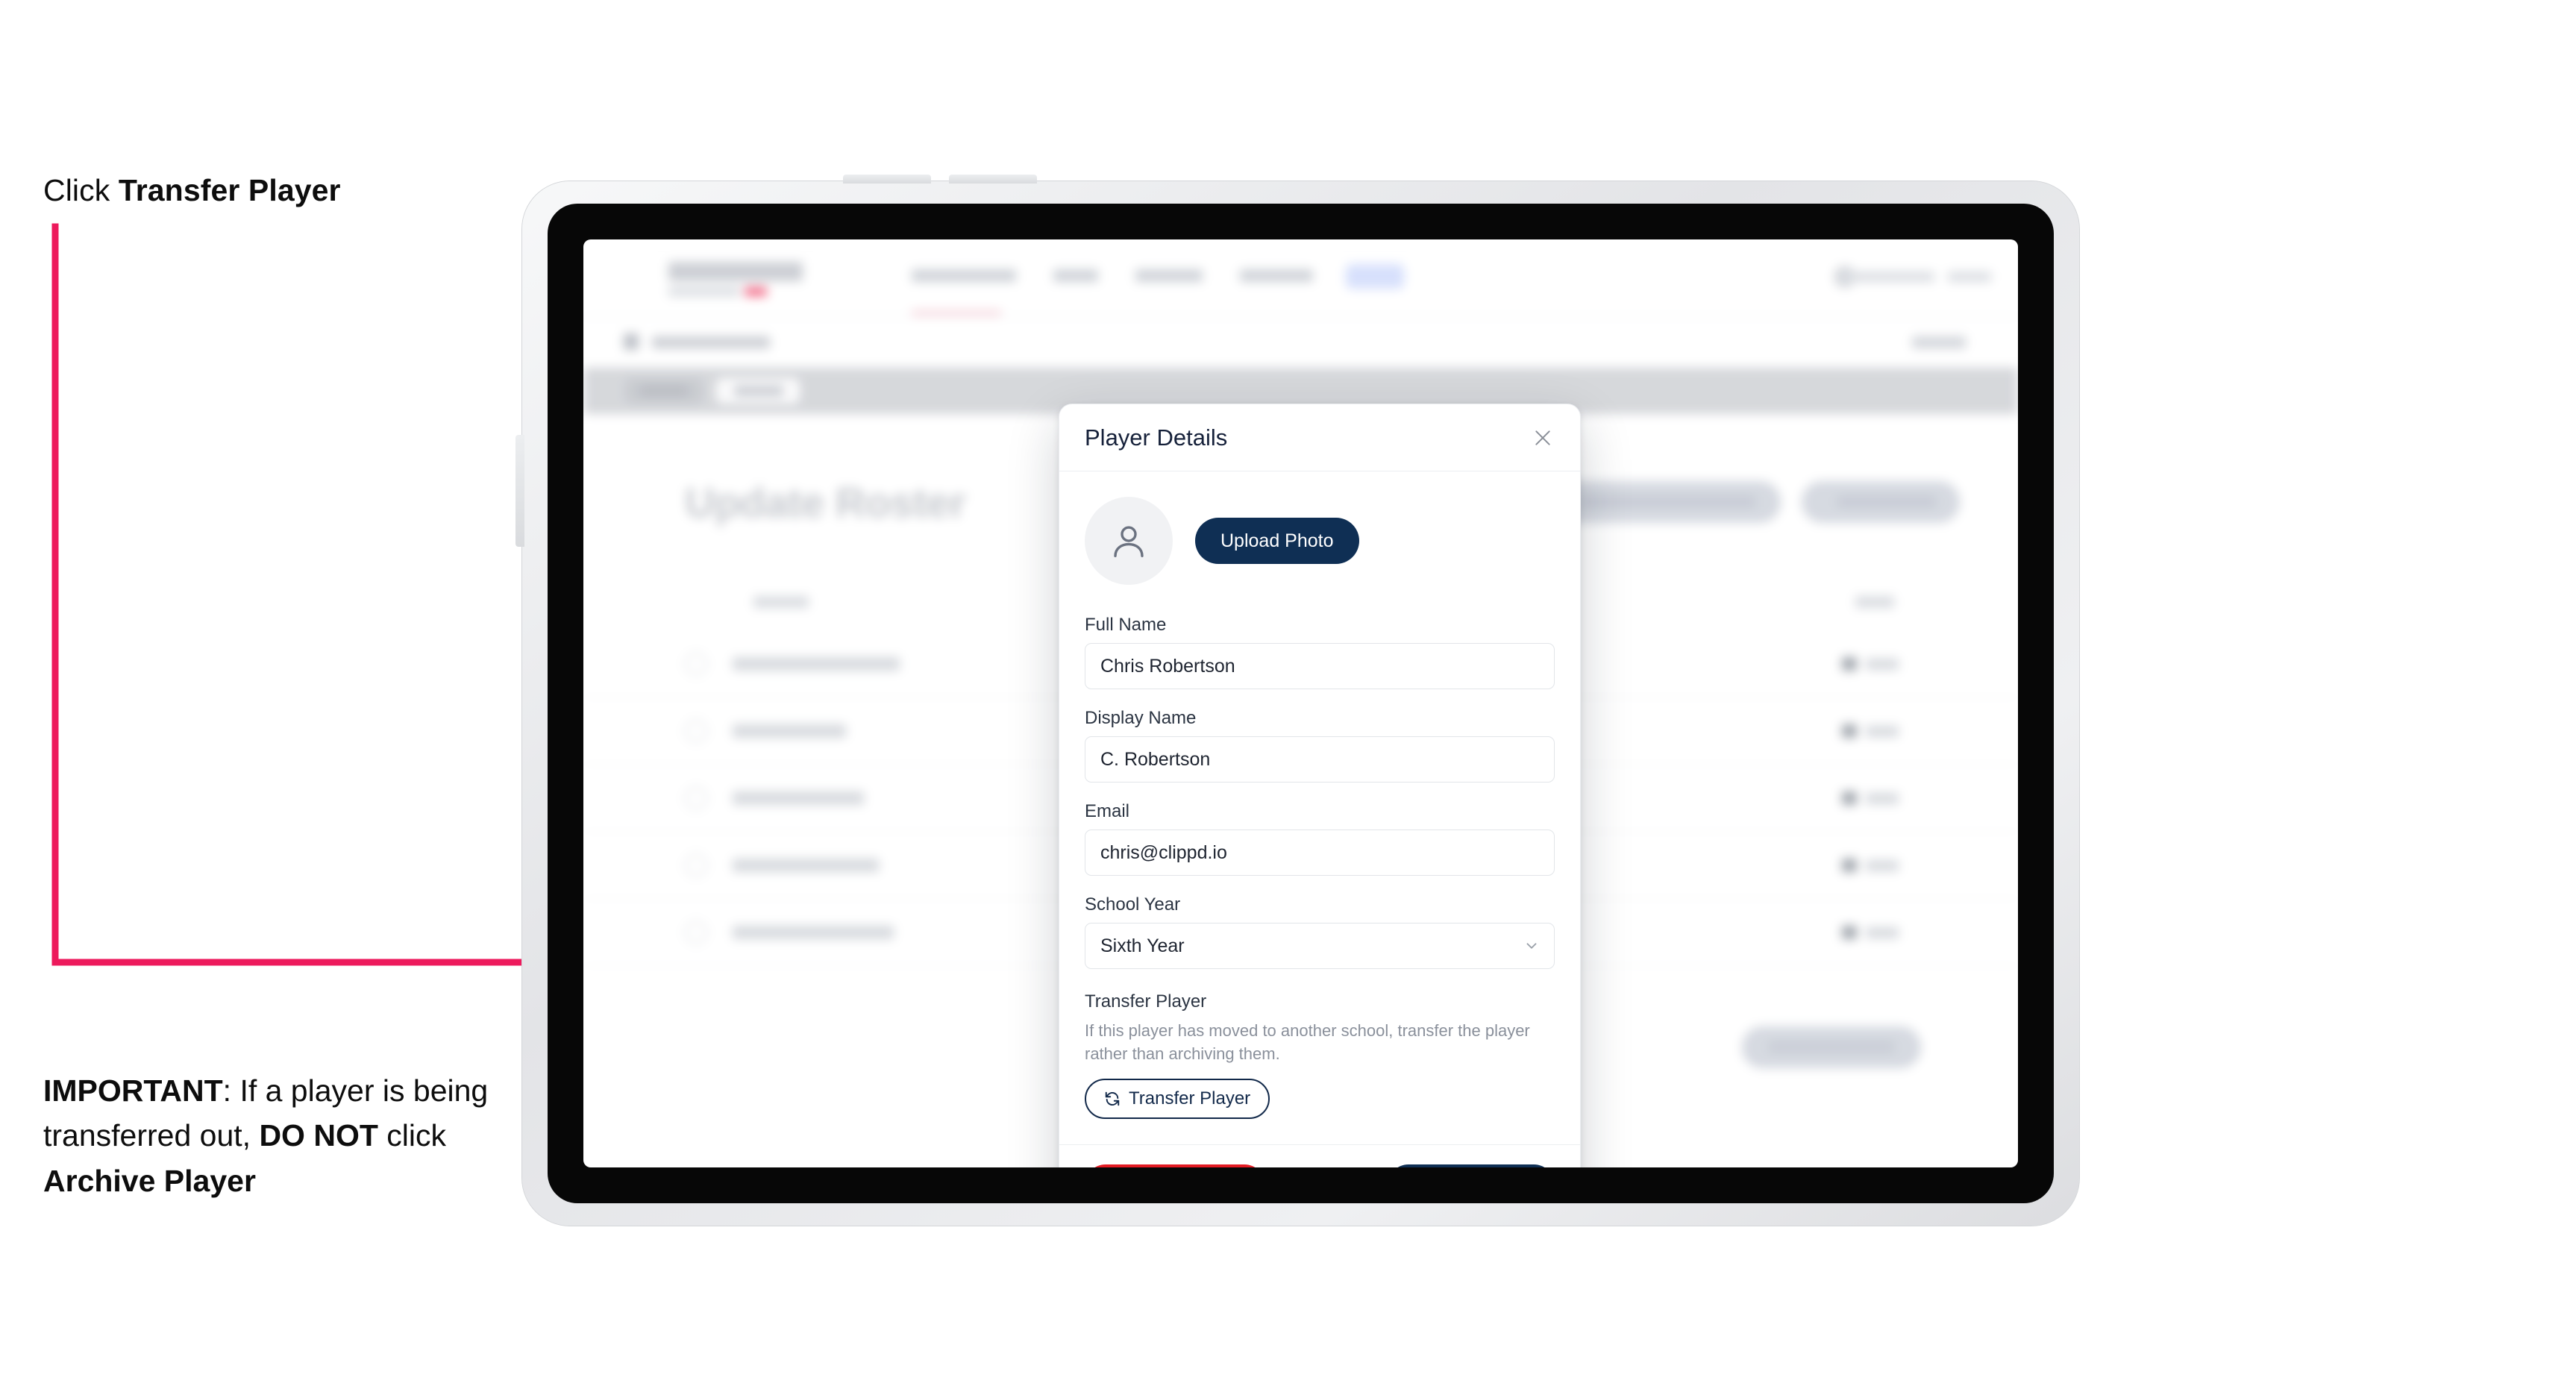 This screenshot has width=2576, height=1386. I want to click on cancel-button: Cancel, so click(1330, 1165).